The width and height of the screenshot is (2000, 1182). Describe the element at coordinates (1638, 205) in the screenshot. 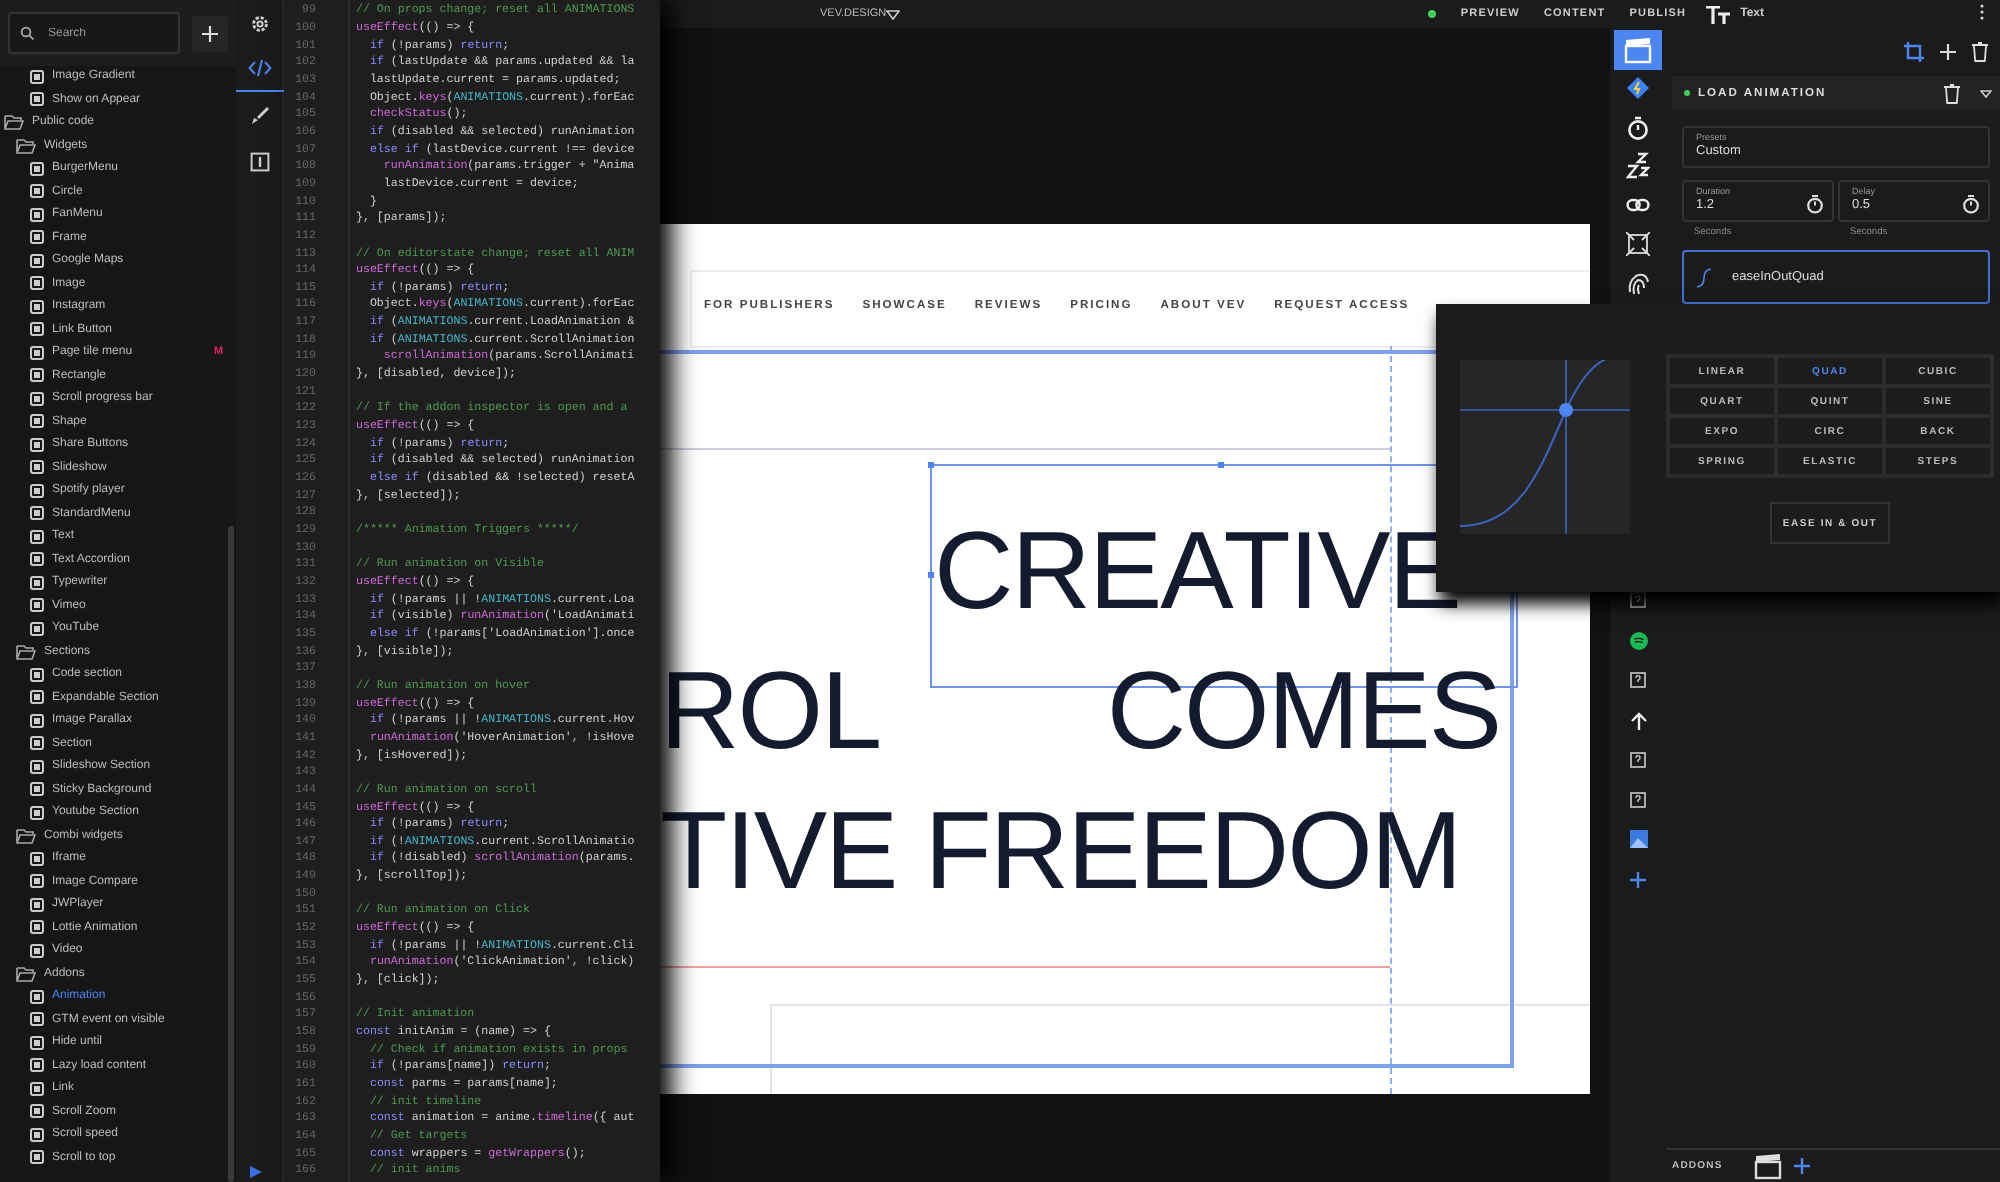

I see `link-icon` at that location.